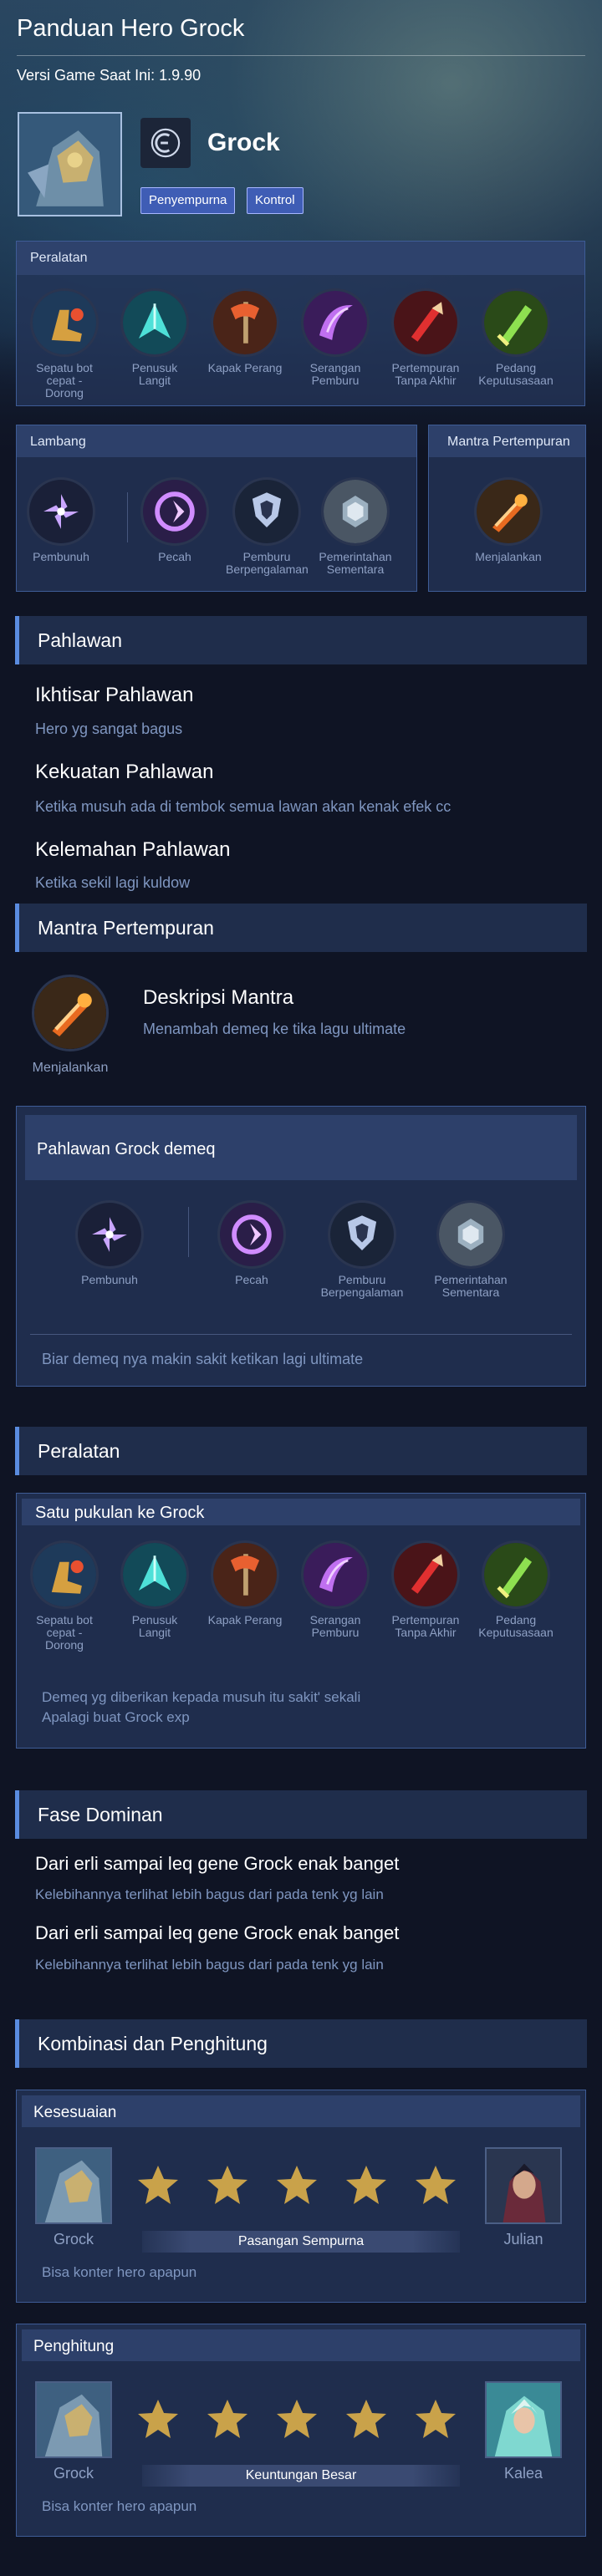  I want to click on item-label: Penusuk Langit, so click(155, 374).